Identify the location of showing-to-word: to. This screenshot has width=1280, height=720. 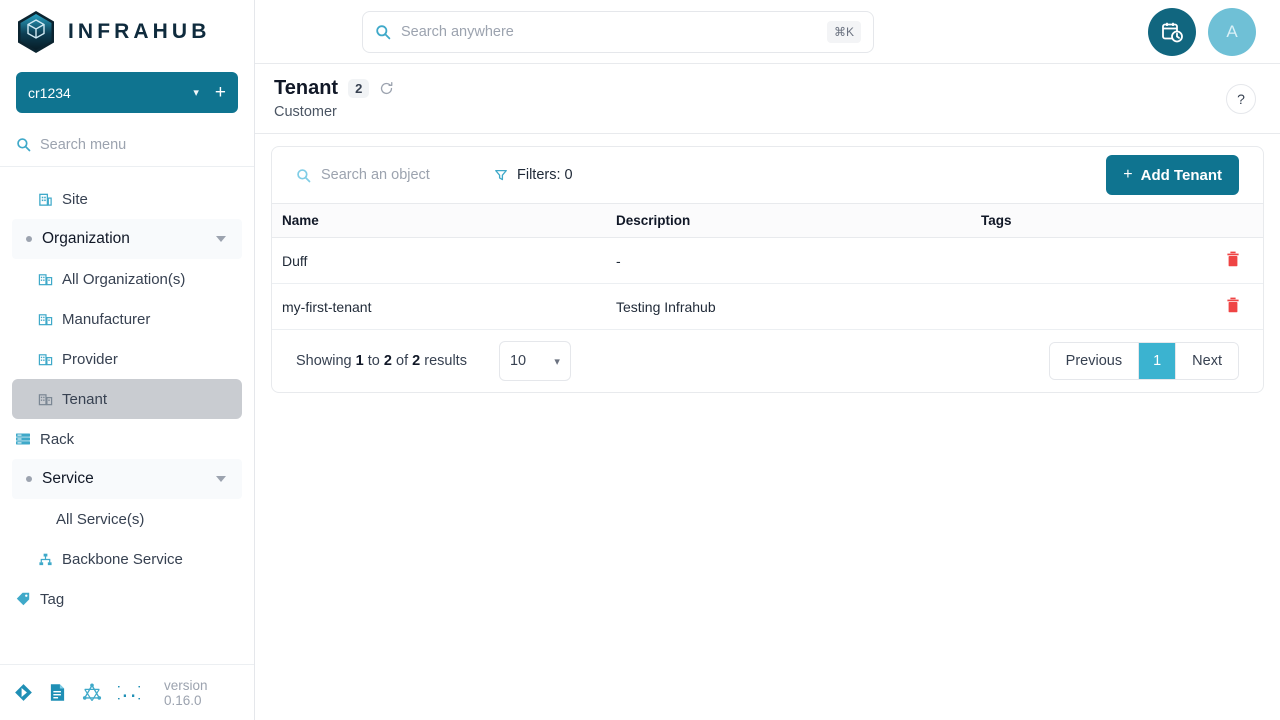
(373, 361).